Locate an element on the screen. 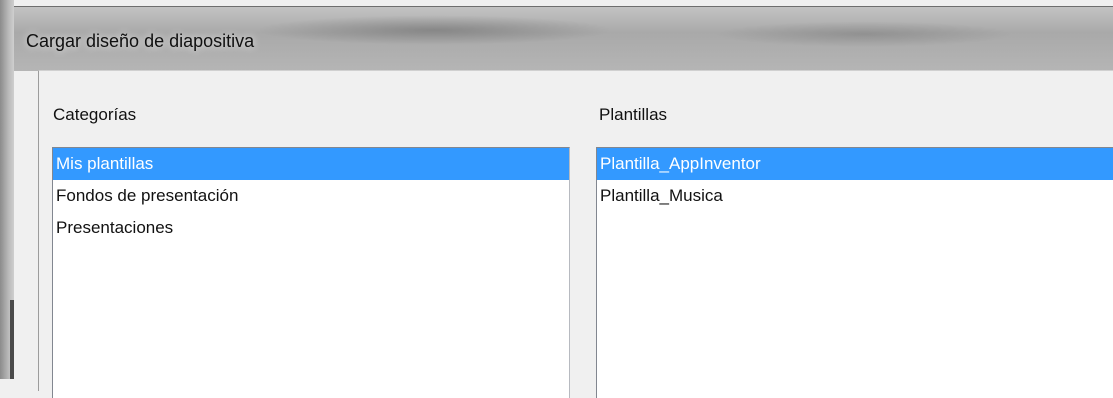  category-item-mis-plantillas: Mis plantillas is located at coordinates (311, 164).